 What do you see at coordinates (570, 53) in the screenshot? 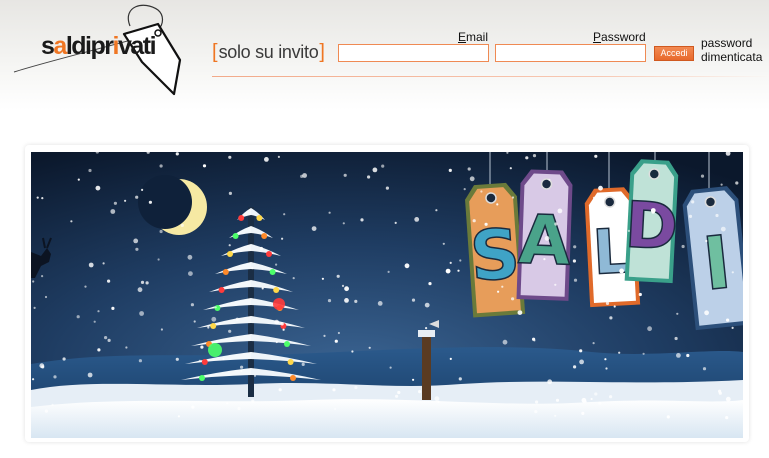
I see `password-input` at bounding box center [570, 53].